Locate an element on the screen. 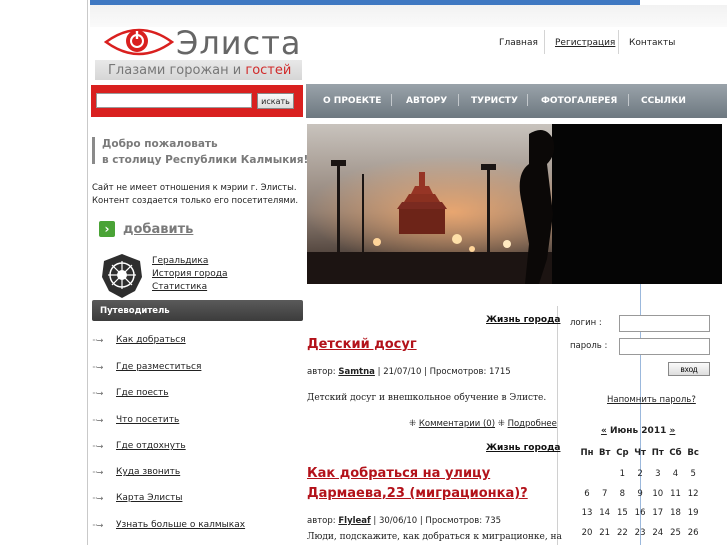 This screenshot has width=727, height=545. article-author-link: Flyleaf is located at coordinates (354, 521).